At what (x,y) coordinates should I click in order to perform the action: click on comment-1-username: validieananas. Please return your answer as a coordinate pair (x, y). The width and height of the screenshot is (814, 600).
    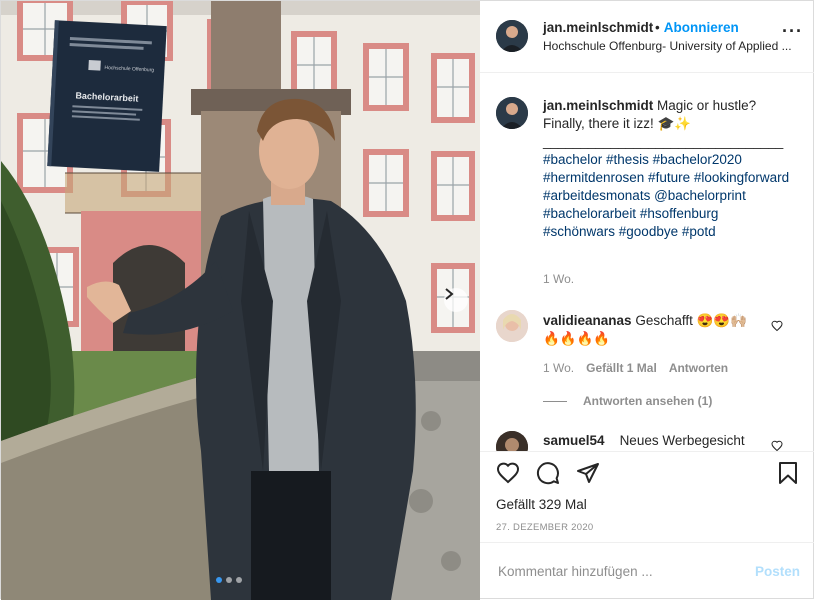
    Looking at the image, I should click on (587, 320).